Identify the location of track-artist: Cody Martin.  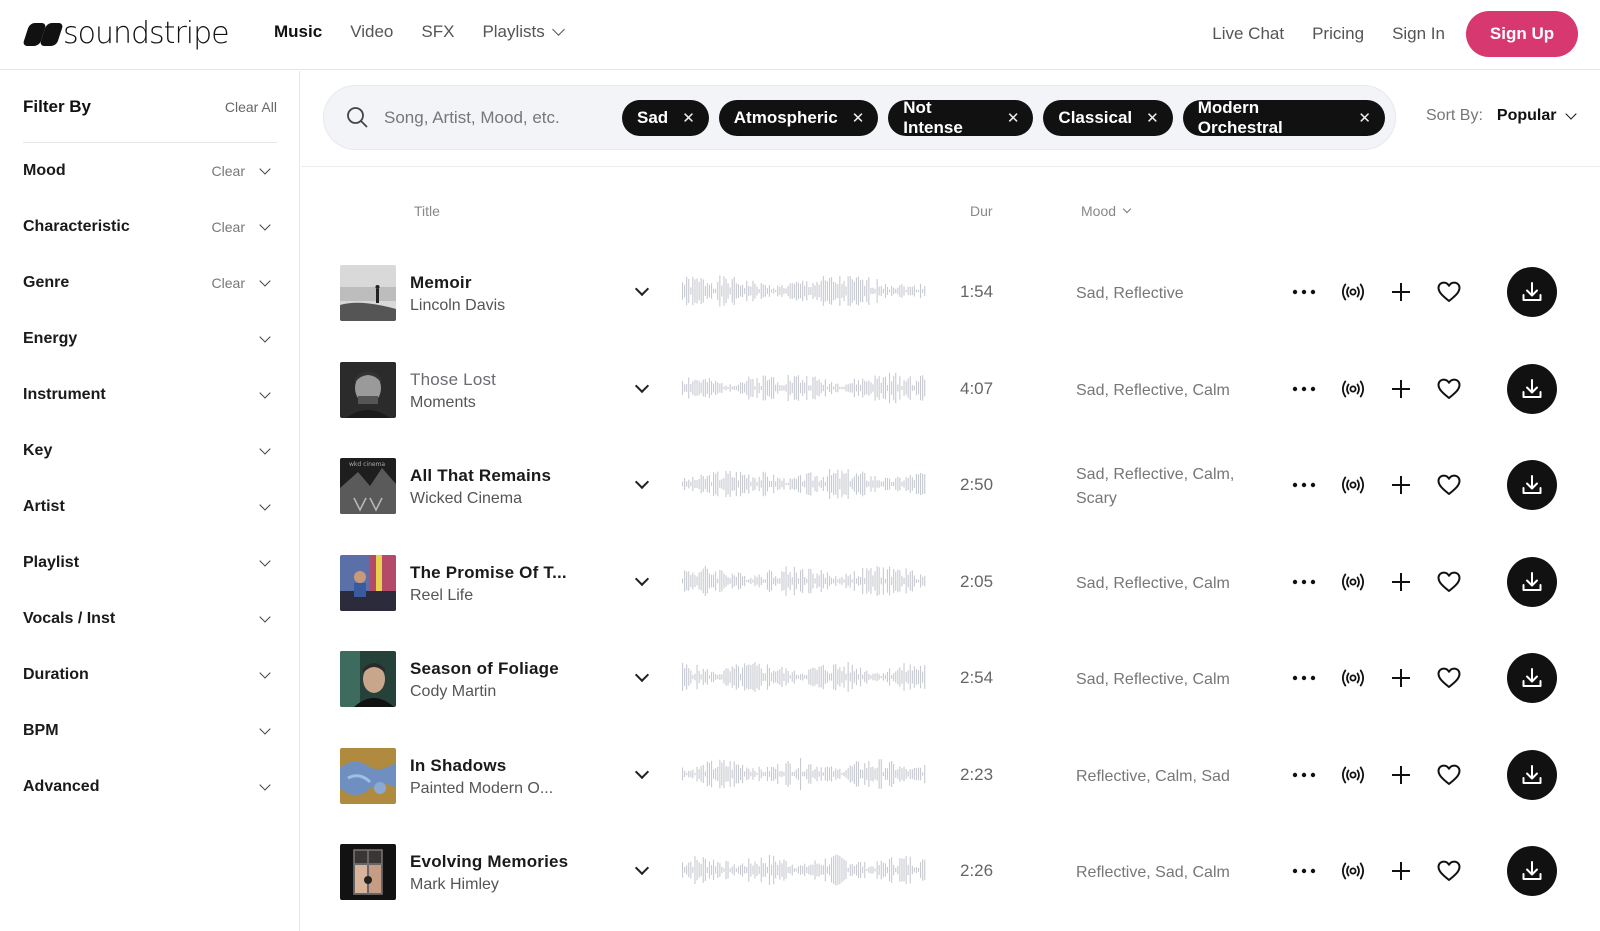
(453, 692).